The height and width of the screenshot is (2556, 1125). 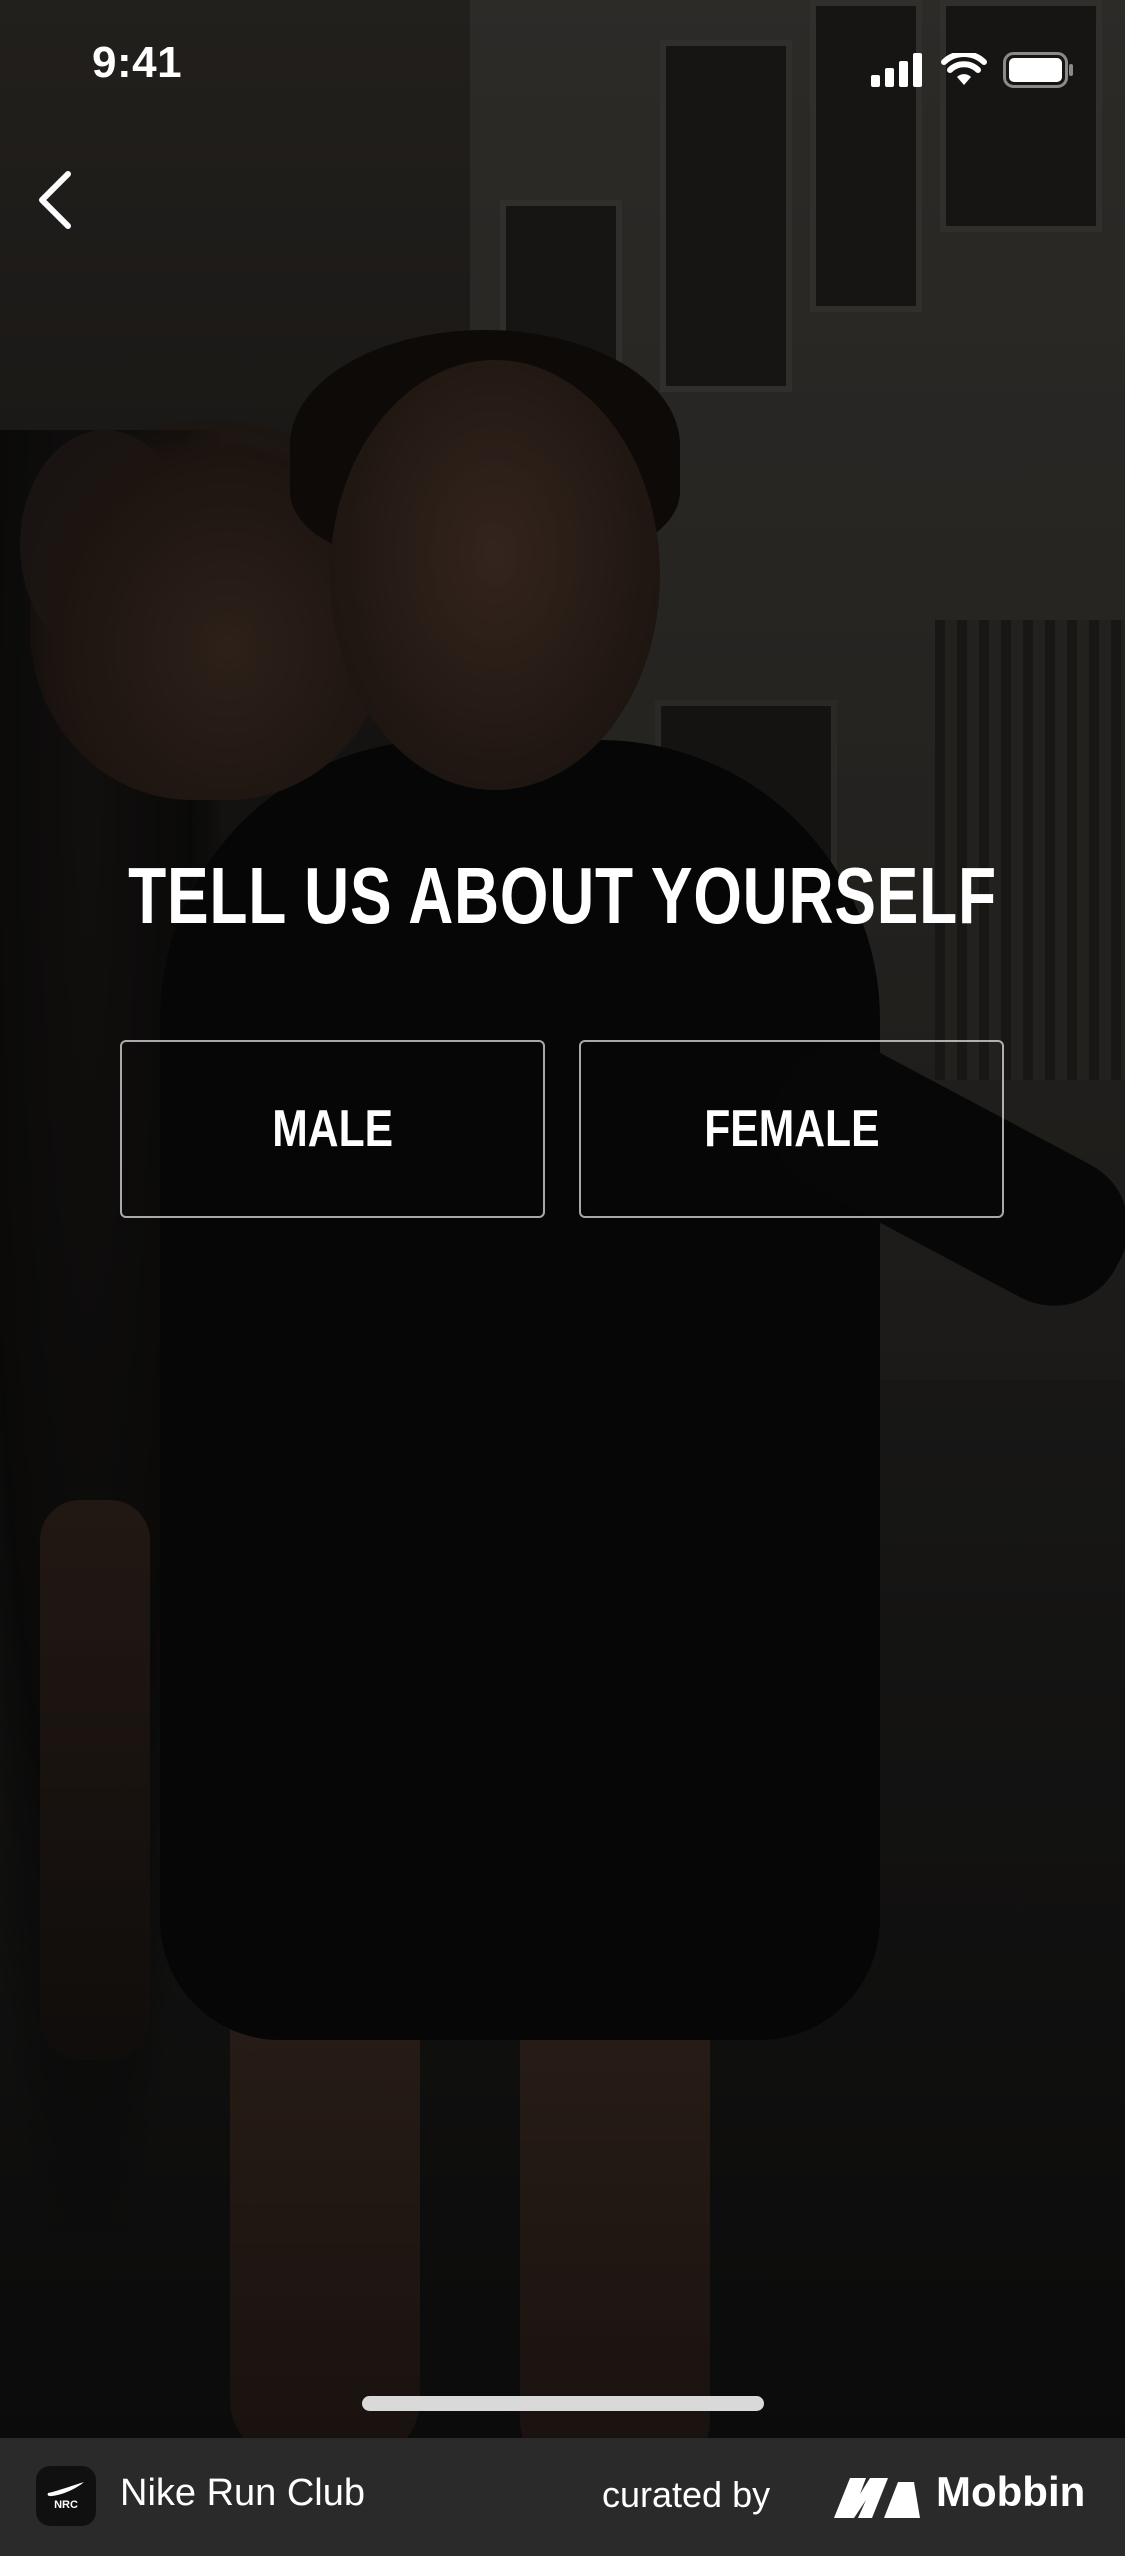 I want to click on male-option-button: MALE, so click(x=332, y=1129).